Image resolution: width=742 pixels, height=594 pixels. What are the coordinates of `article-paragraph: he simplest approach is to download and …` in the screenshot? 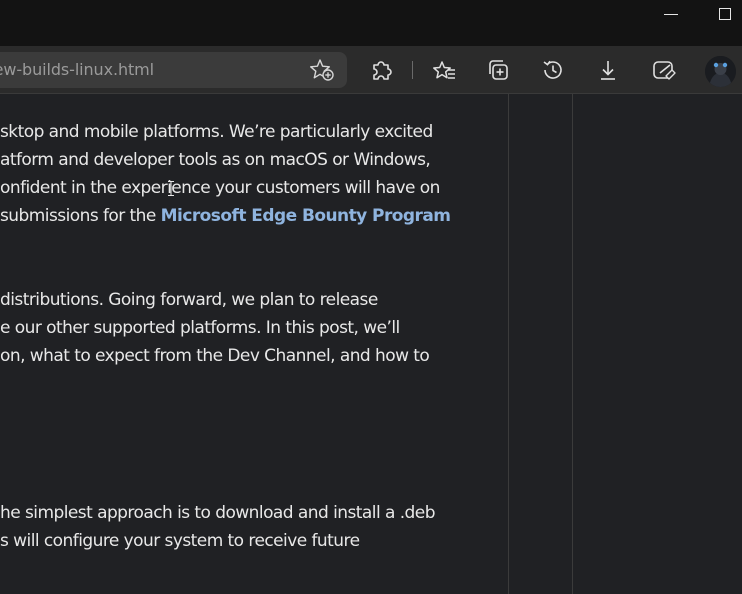 It's located at (217, 527).